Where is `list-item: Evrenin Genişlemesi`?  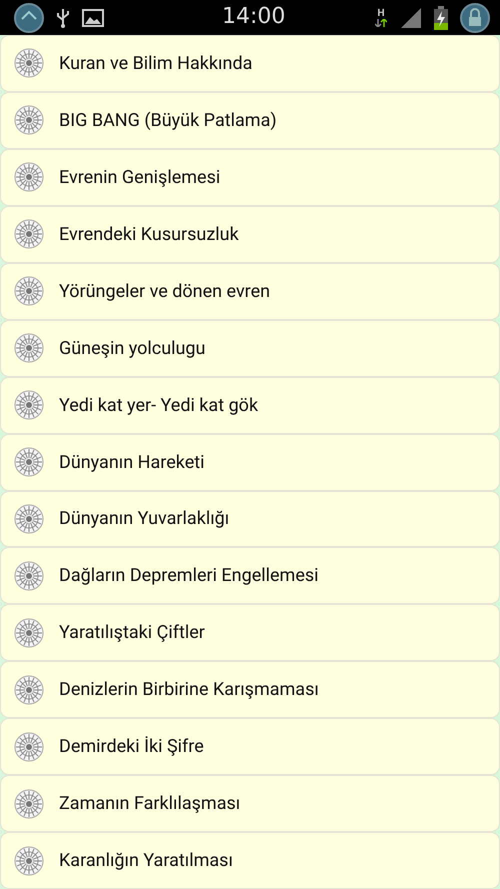 list-item: Evrenin Genişlemesi is located at coordinates (250, 177).